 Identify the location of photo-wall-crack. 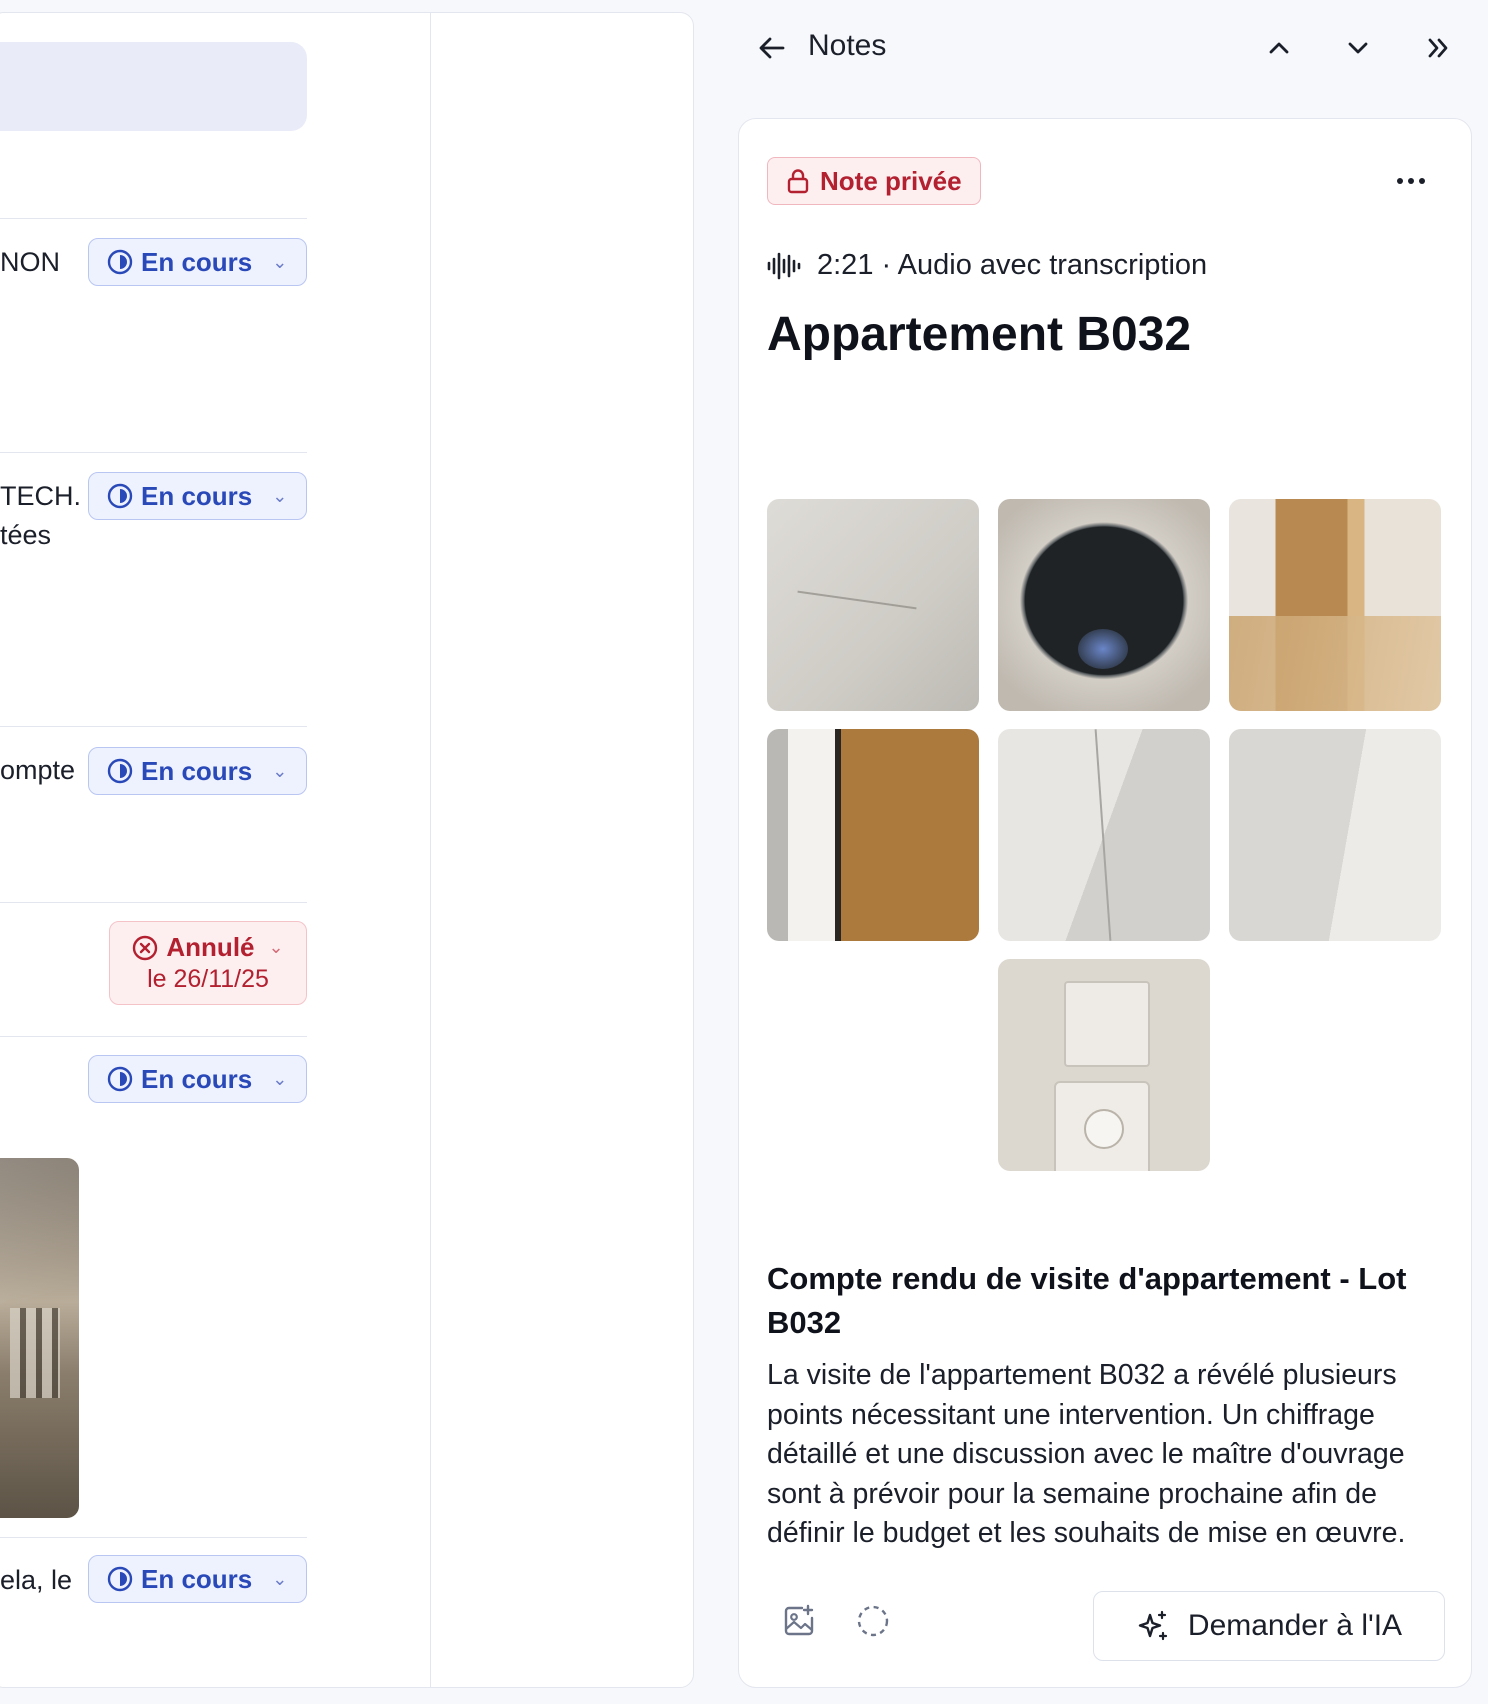
(1335, 835).